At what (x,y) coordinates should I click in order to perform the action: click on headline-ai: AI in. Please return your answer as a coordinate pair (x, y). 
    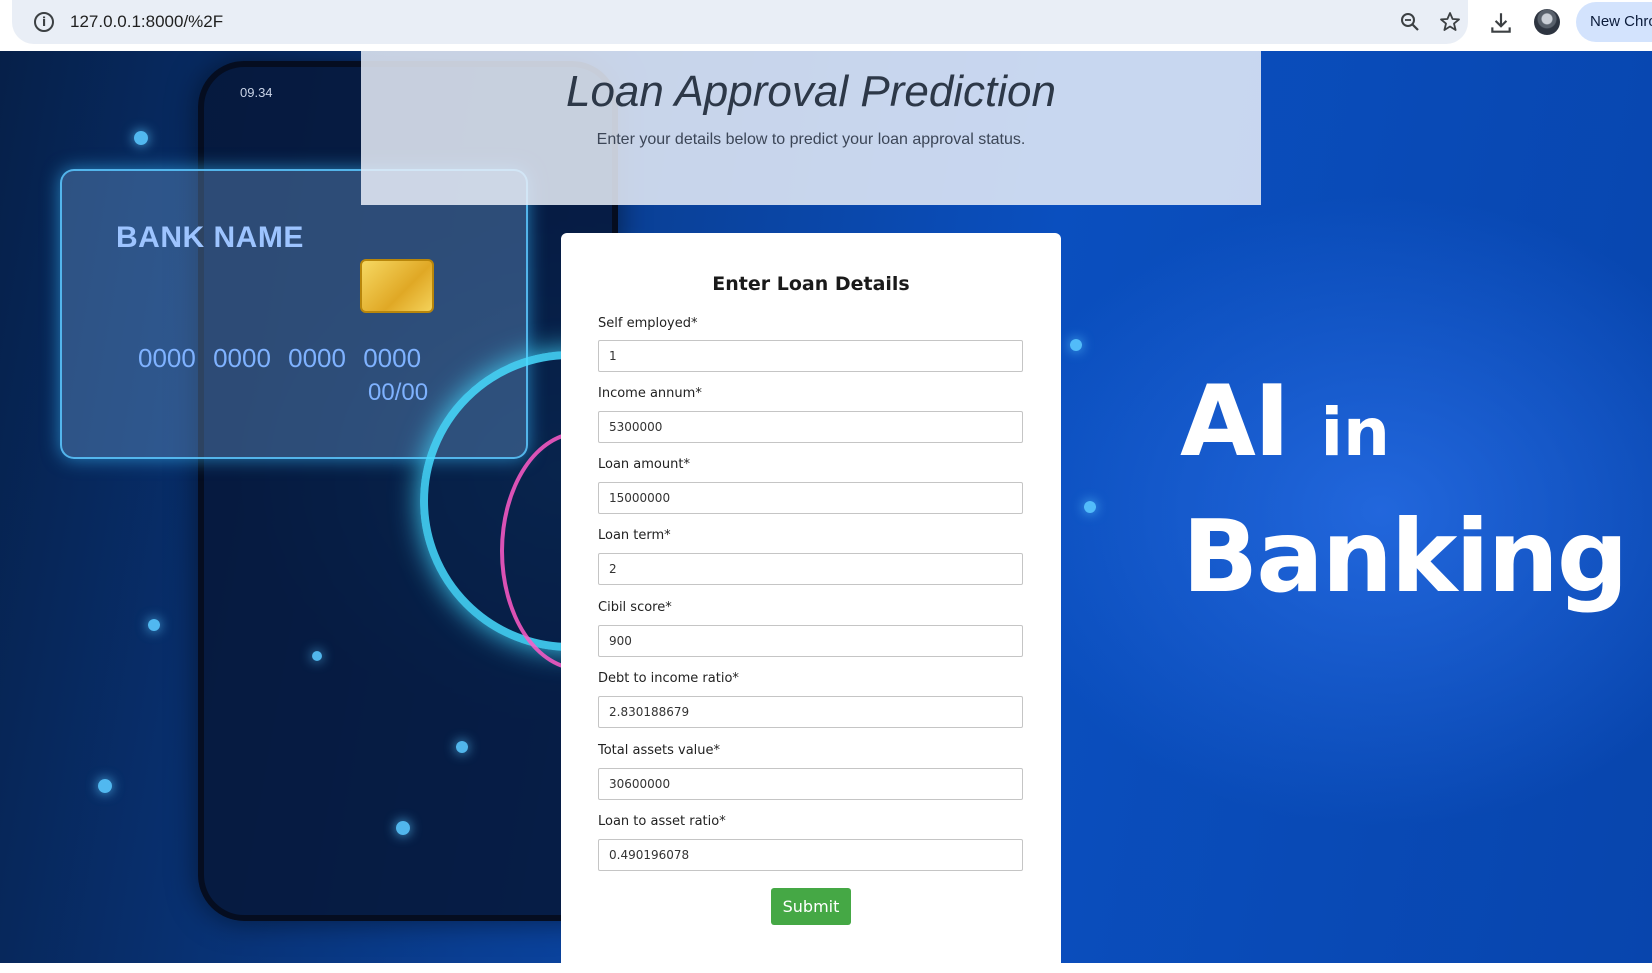
    Looking at the image, I should click on (1285, 422).